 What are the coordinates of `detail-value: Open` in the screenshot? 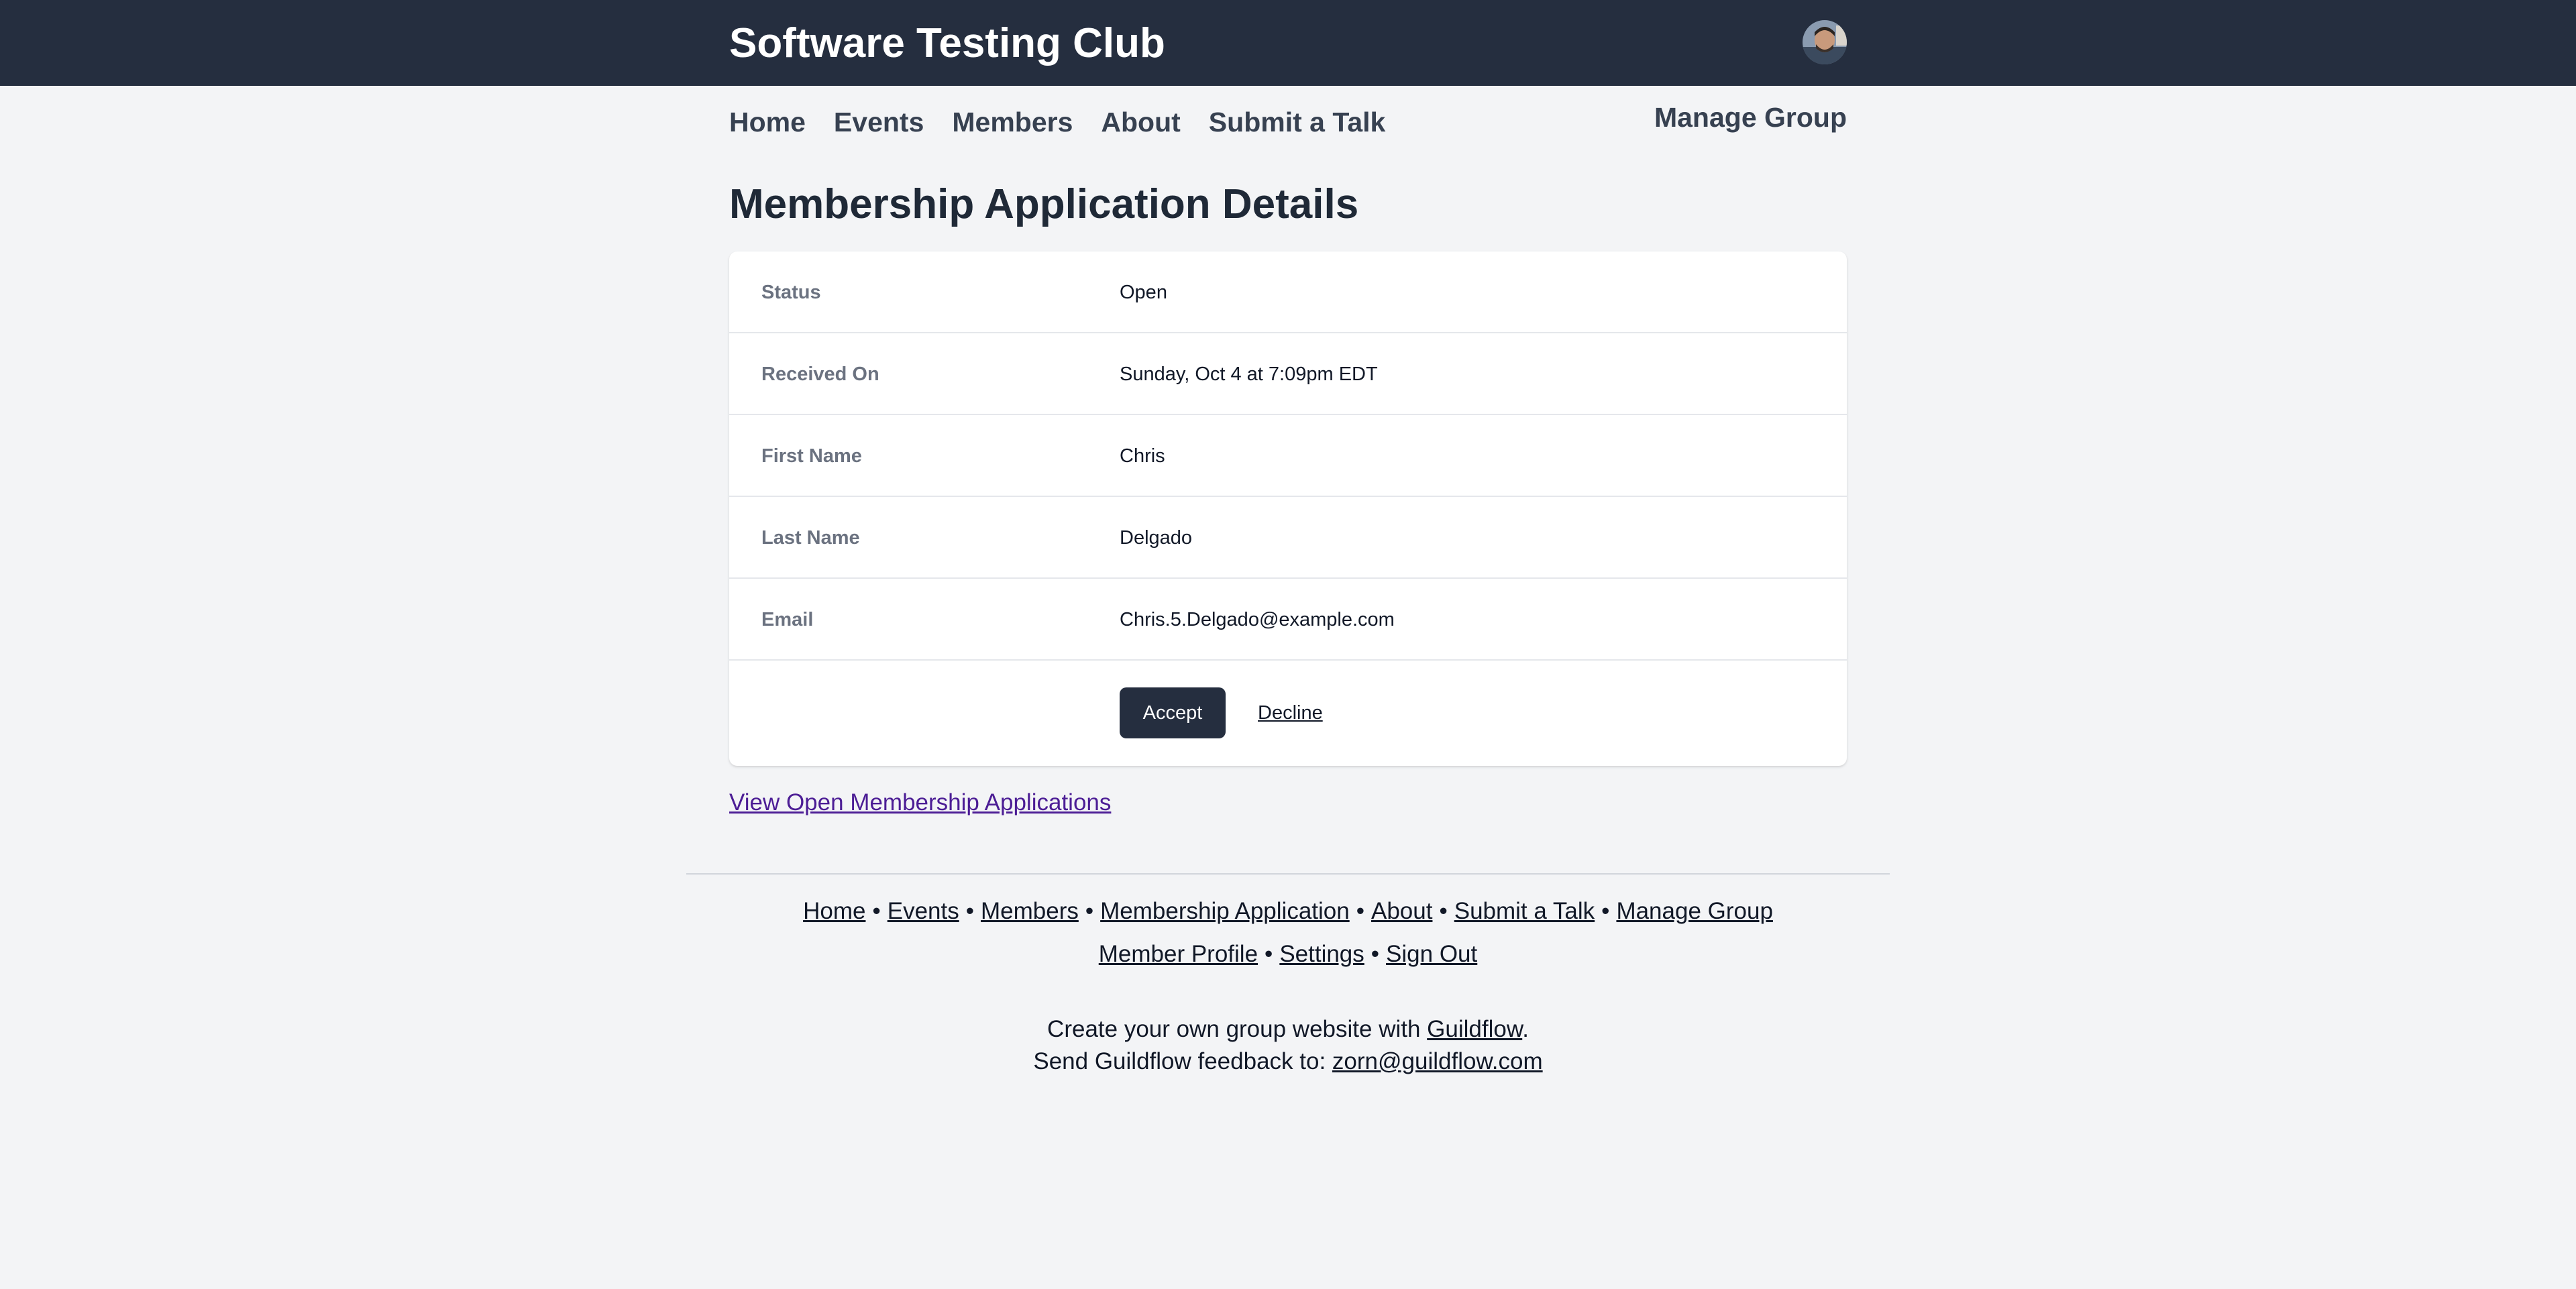 It's located at (1143, 292).